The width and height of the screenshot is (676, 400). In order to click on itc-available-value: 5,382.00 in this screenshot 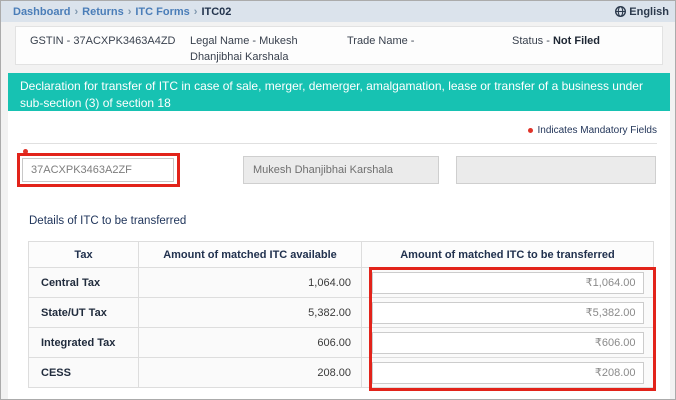, I will do `click(250, 312)`.